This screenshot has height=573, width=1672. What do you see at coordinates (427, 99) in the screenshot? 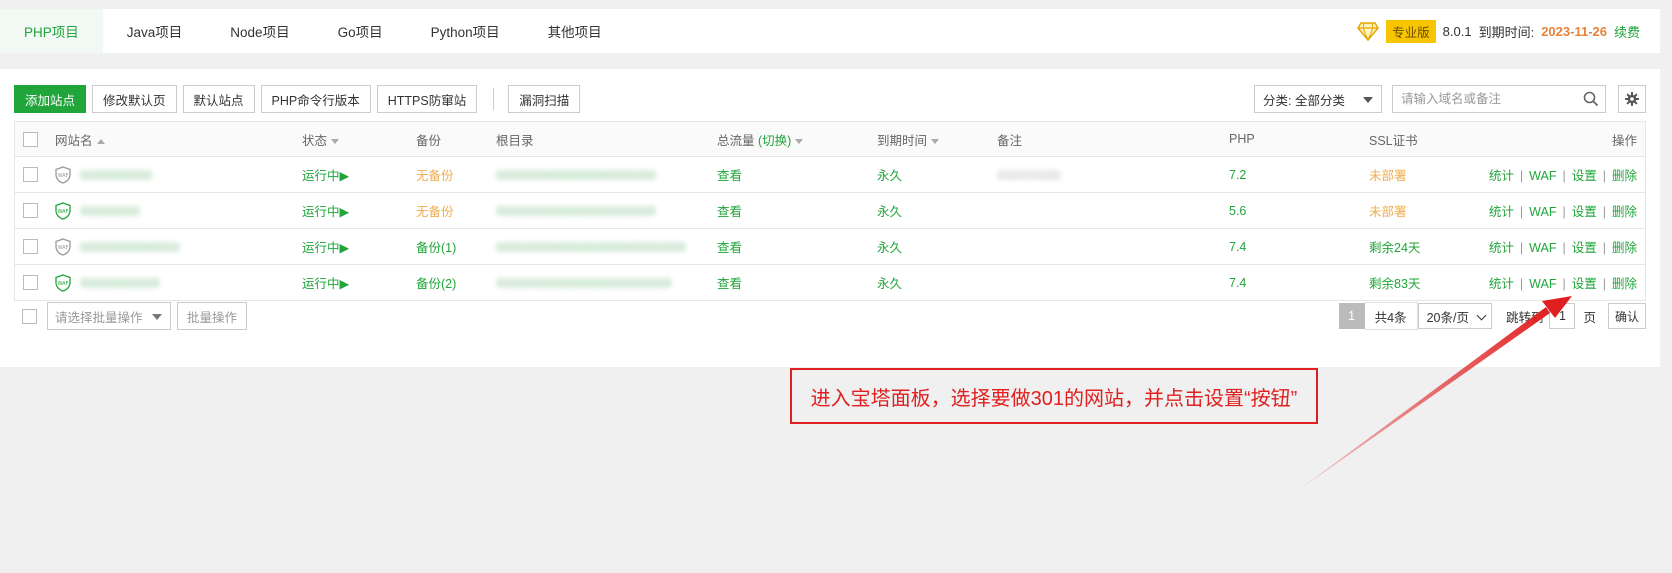
I see `https-anti-spoof-button: HTTPS防窜站` at bounding box center [427, 99].